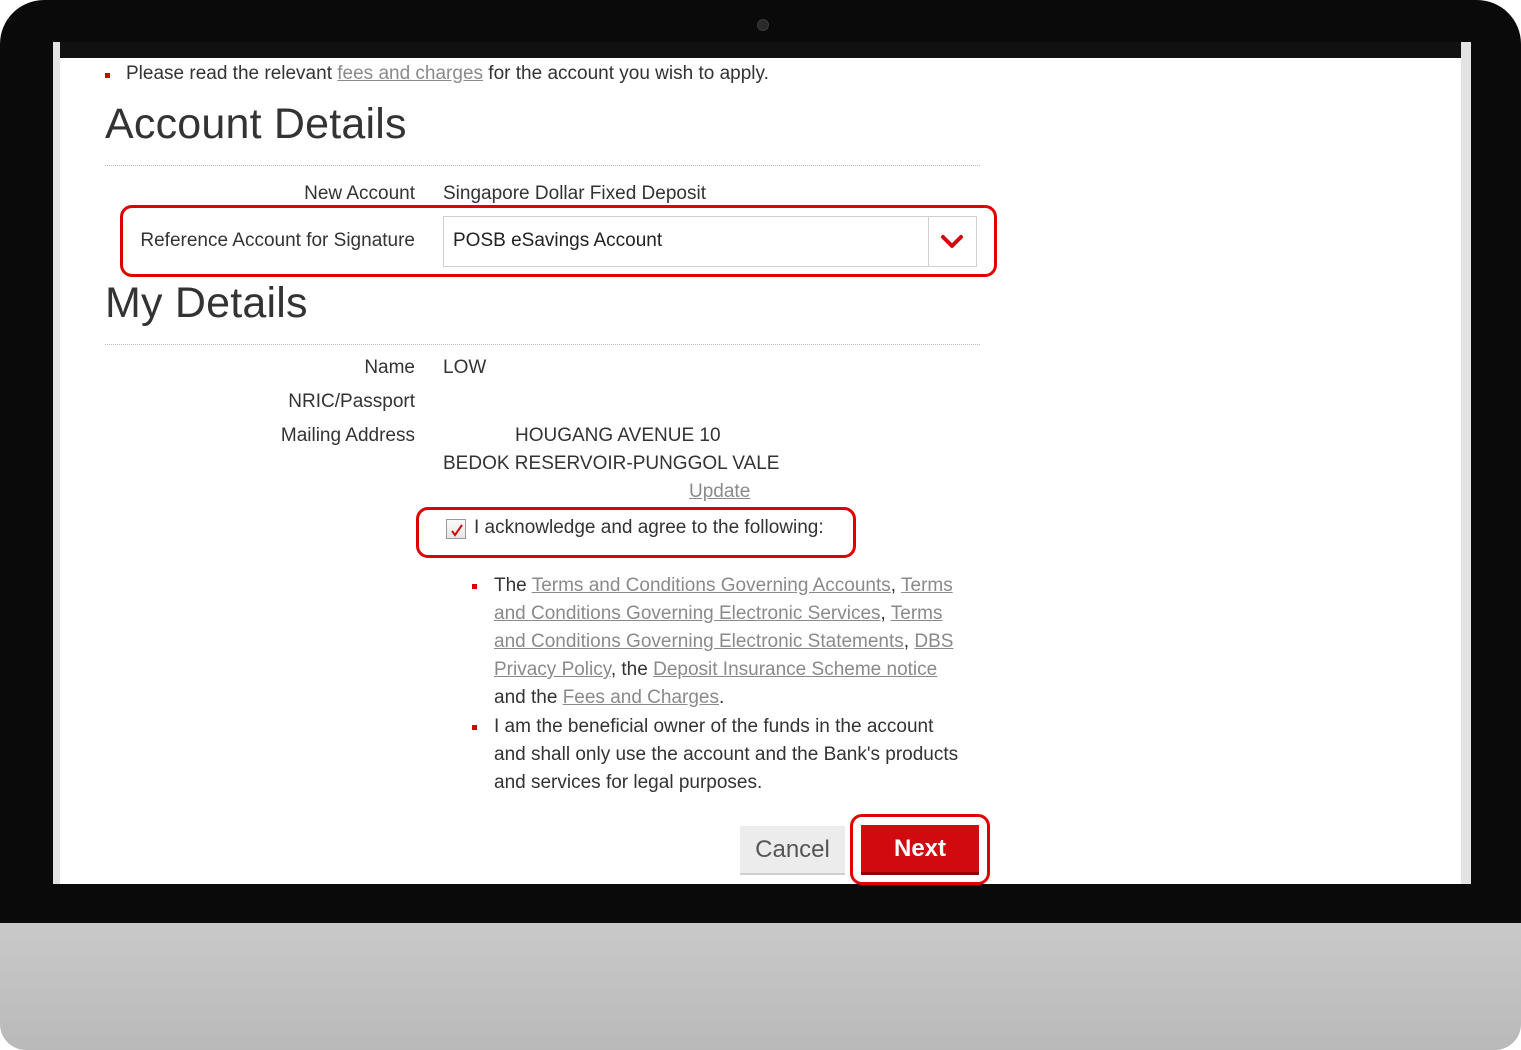 The image size is (1521, 1050). I want to click on next-button: Next, so click(920, 850).